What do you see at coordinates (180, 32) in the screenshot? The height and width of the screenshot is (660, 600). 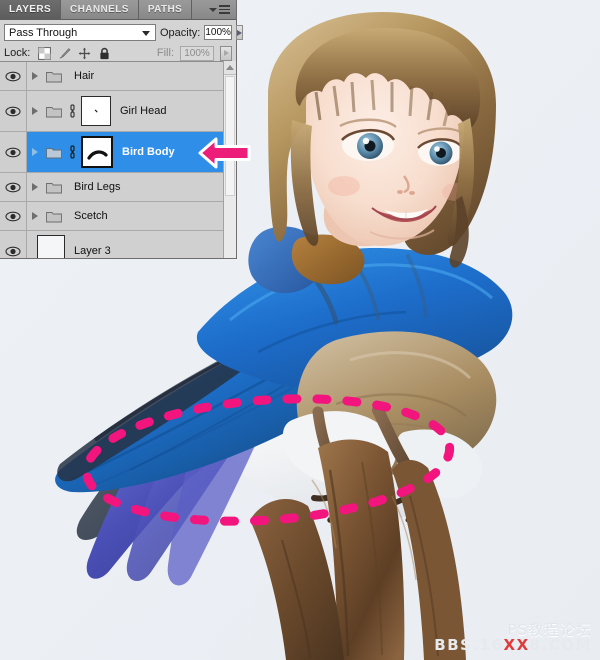 I see `opacity-label: Opacity:` at bounding box center [180, 32].